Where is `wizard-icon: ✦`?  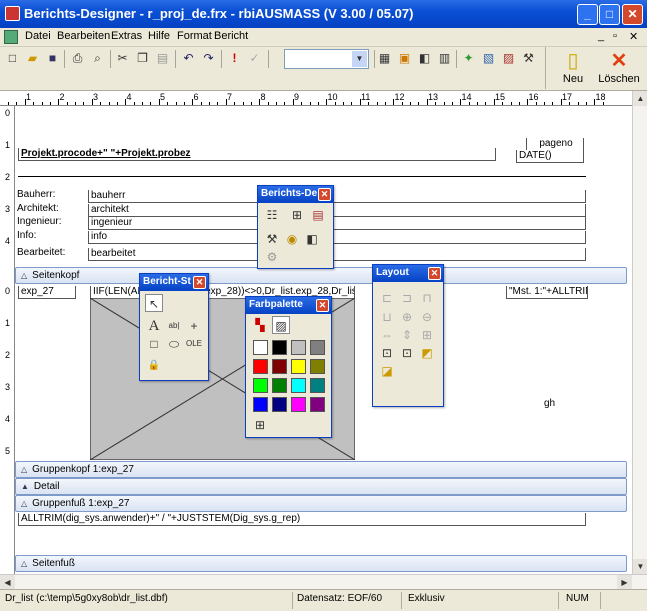
wizard-icon: ✦ is located at coordinates (468, 58).